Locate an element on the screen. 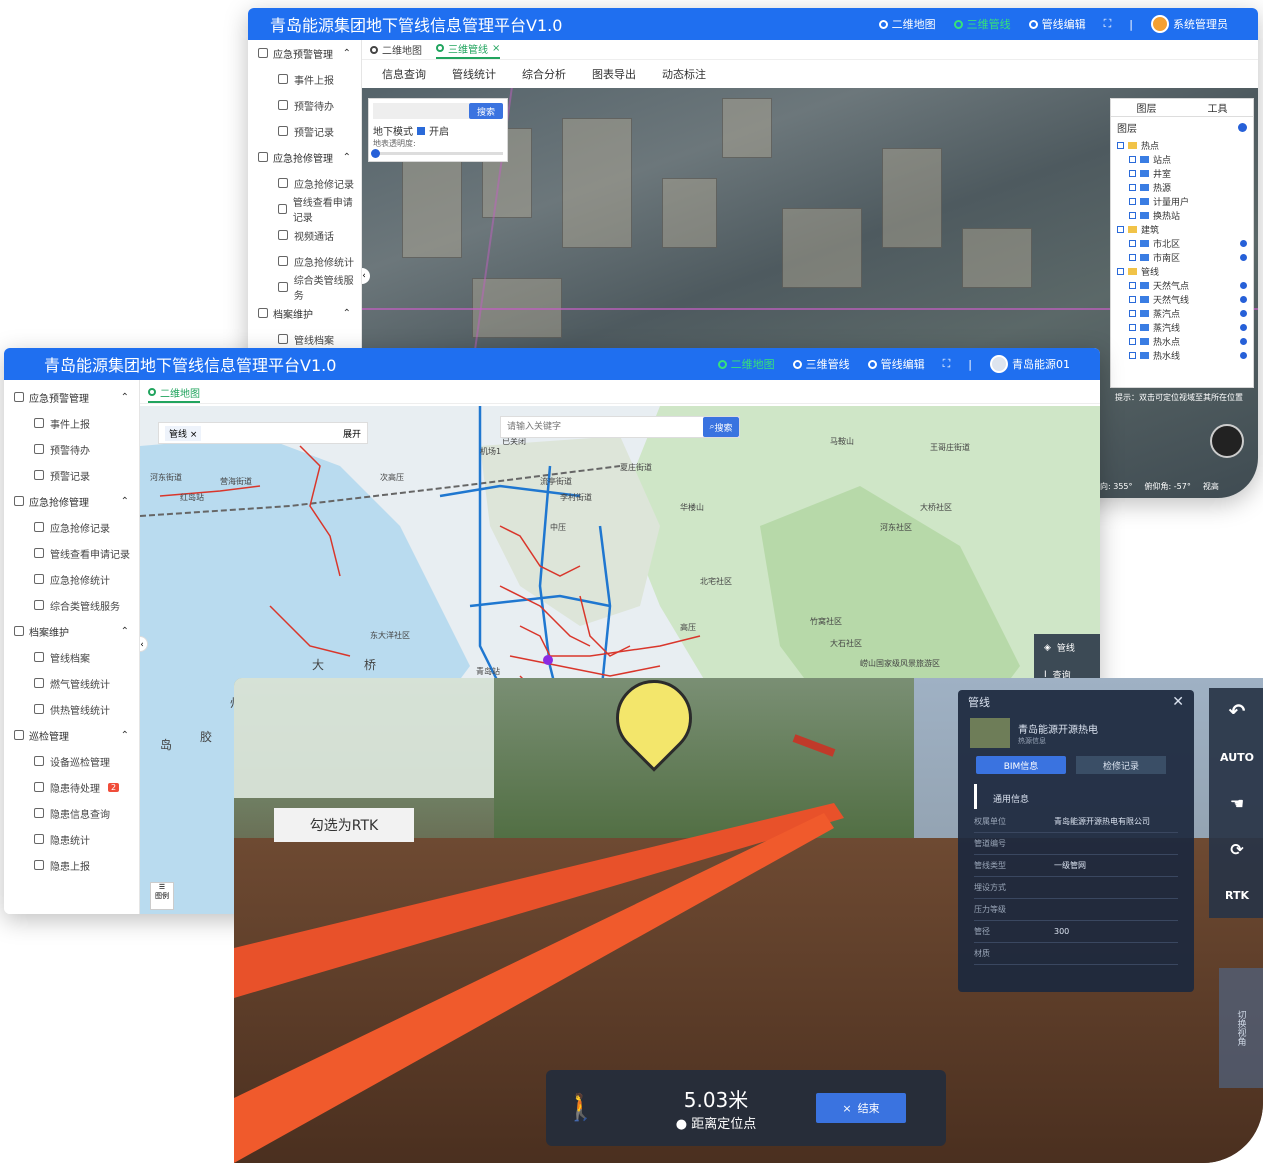 The height and width of the screenshot is (1163, 1263). sidebar-item: 隐患上报 is located at coordinates (71, 865).